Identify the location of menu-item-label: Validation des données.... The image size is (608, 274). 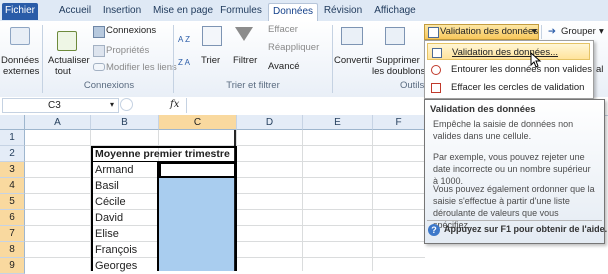
(505, 52).